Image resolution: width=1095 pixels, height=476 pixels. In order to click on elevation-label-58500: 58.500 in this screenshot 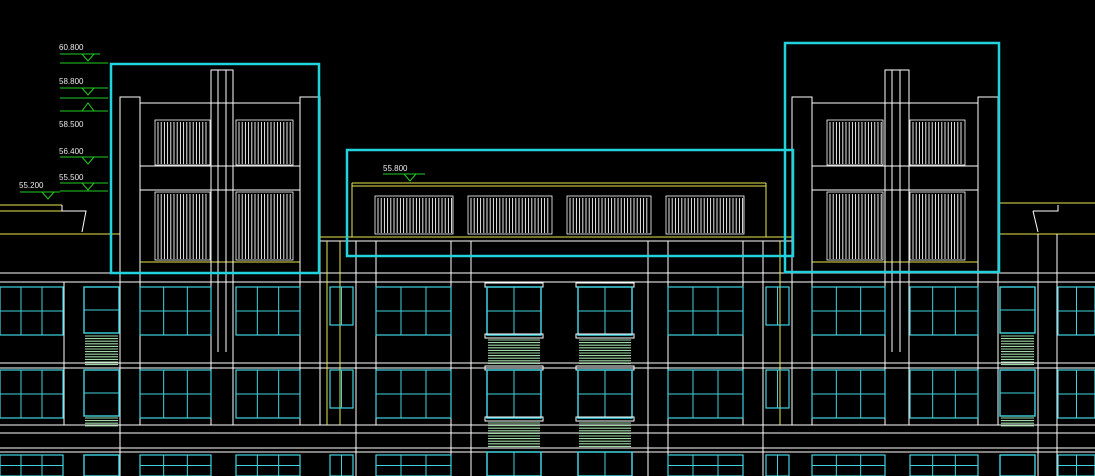, I will do `click(71, 124)`.